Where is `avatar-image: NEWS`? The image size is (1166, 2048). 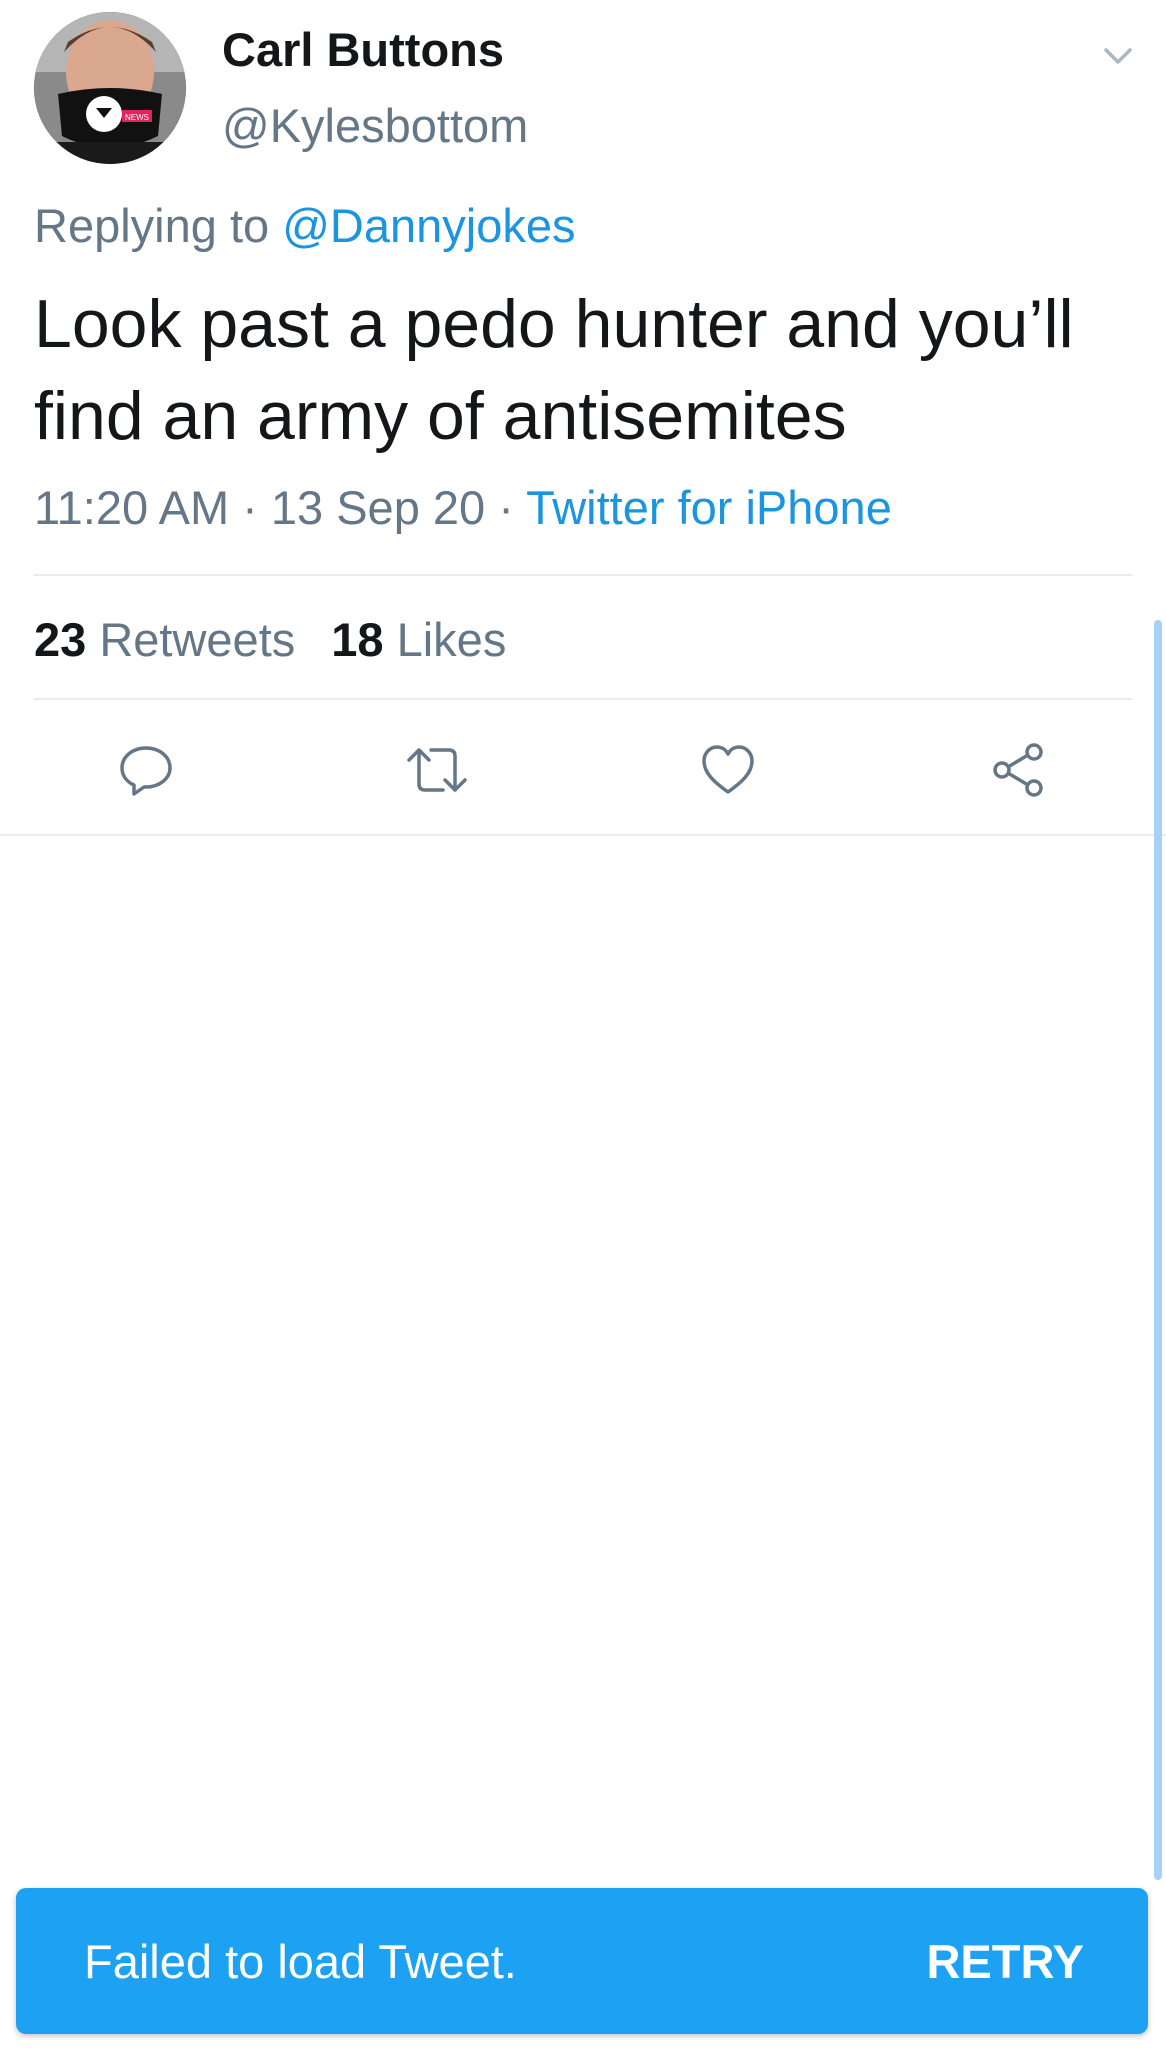
avatar-image: NEWS is located at coordinates (110, 88).